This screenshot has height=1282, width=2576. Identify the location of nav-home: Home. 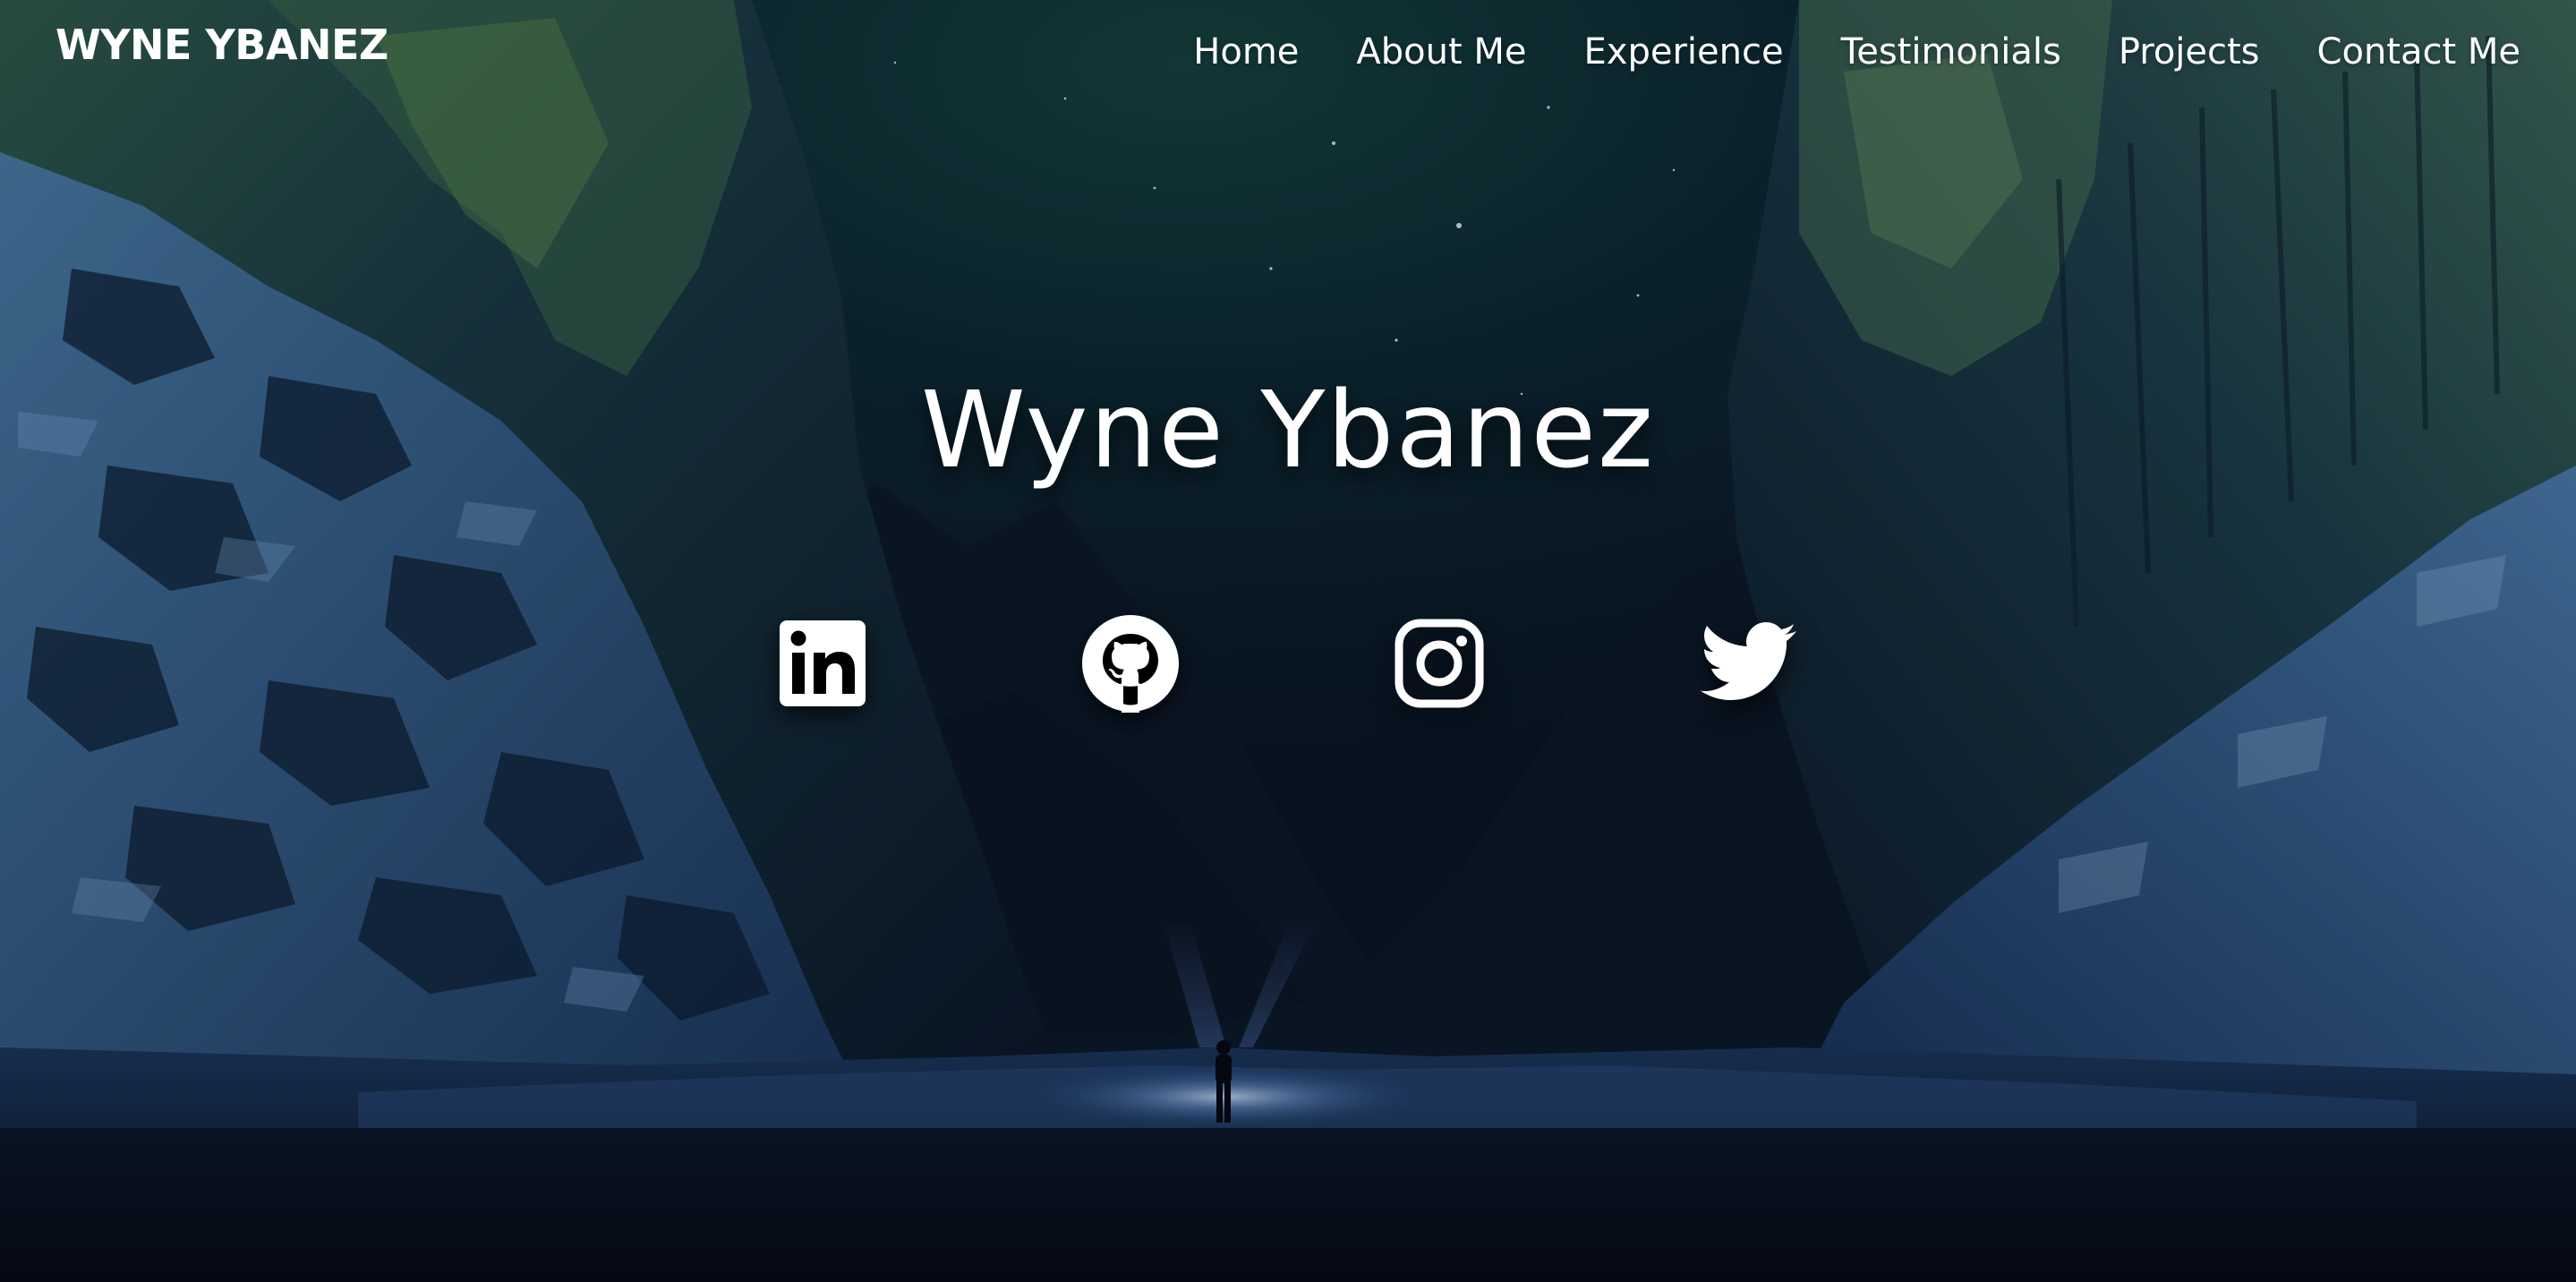
(1246, 52).